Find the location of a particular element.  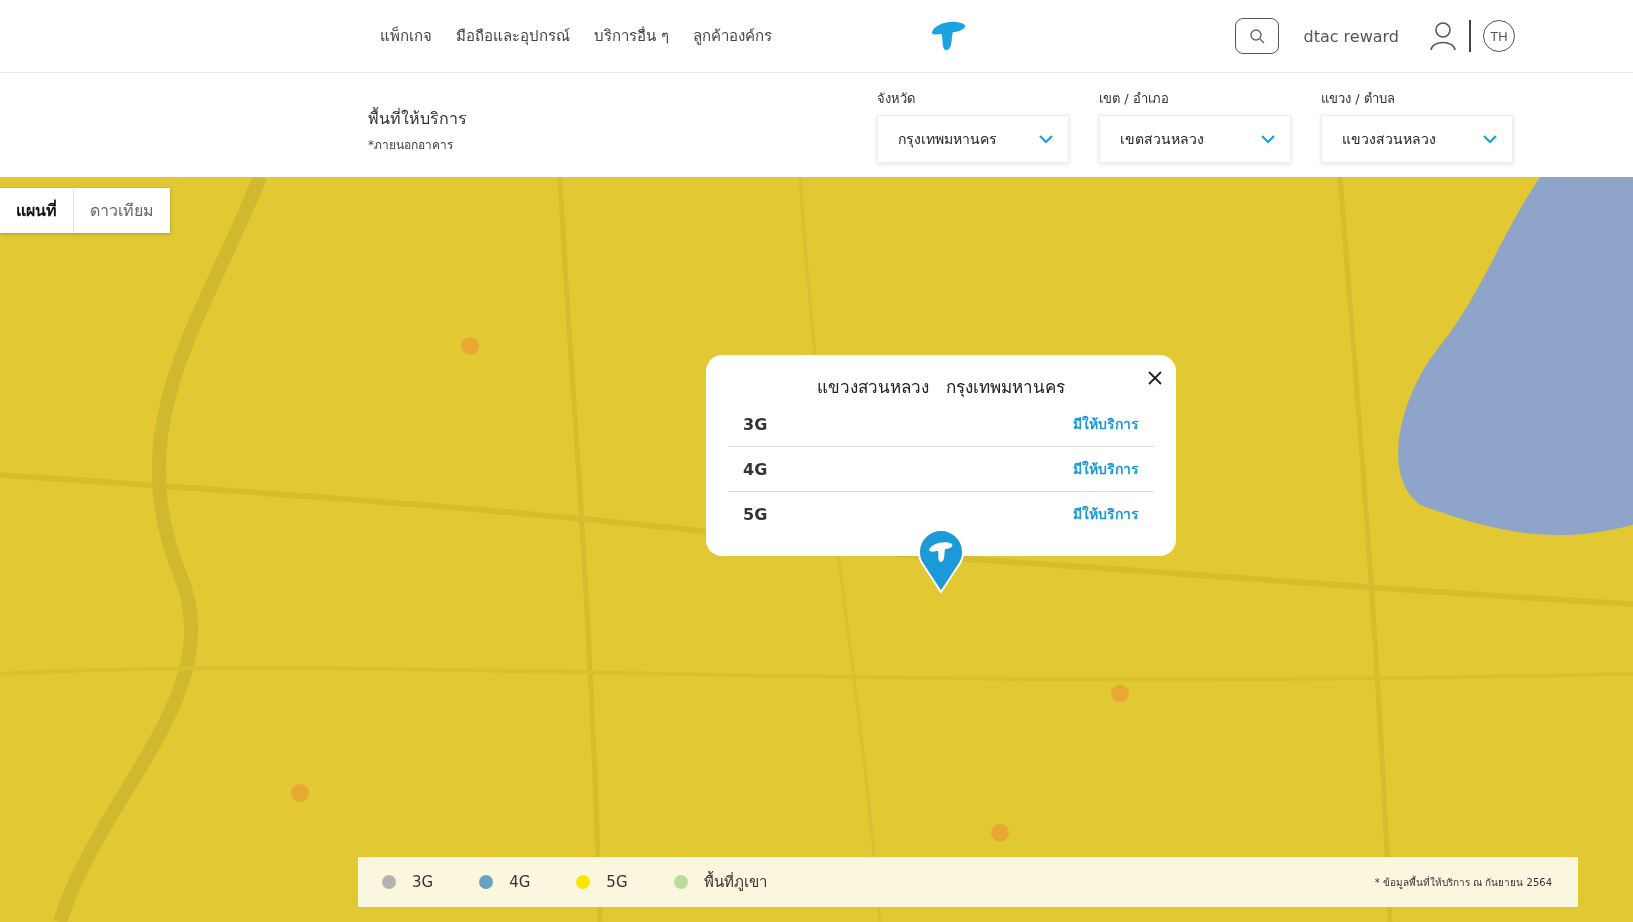

close-icon is located at coordinates (1155, 378).